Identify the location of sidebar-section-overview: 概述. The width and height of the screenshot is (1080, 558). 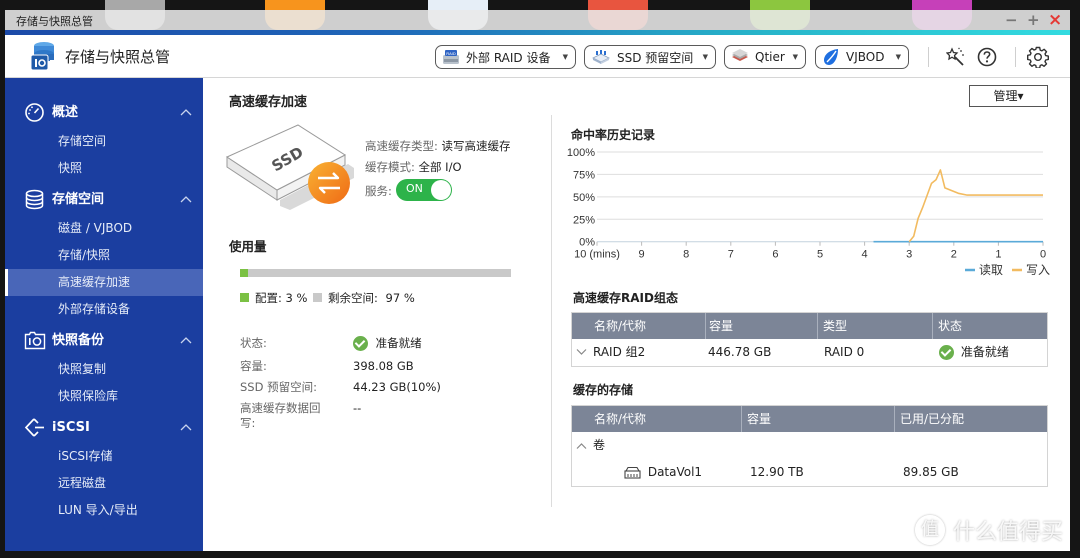
(104, 112).